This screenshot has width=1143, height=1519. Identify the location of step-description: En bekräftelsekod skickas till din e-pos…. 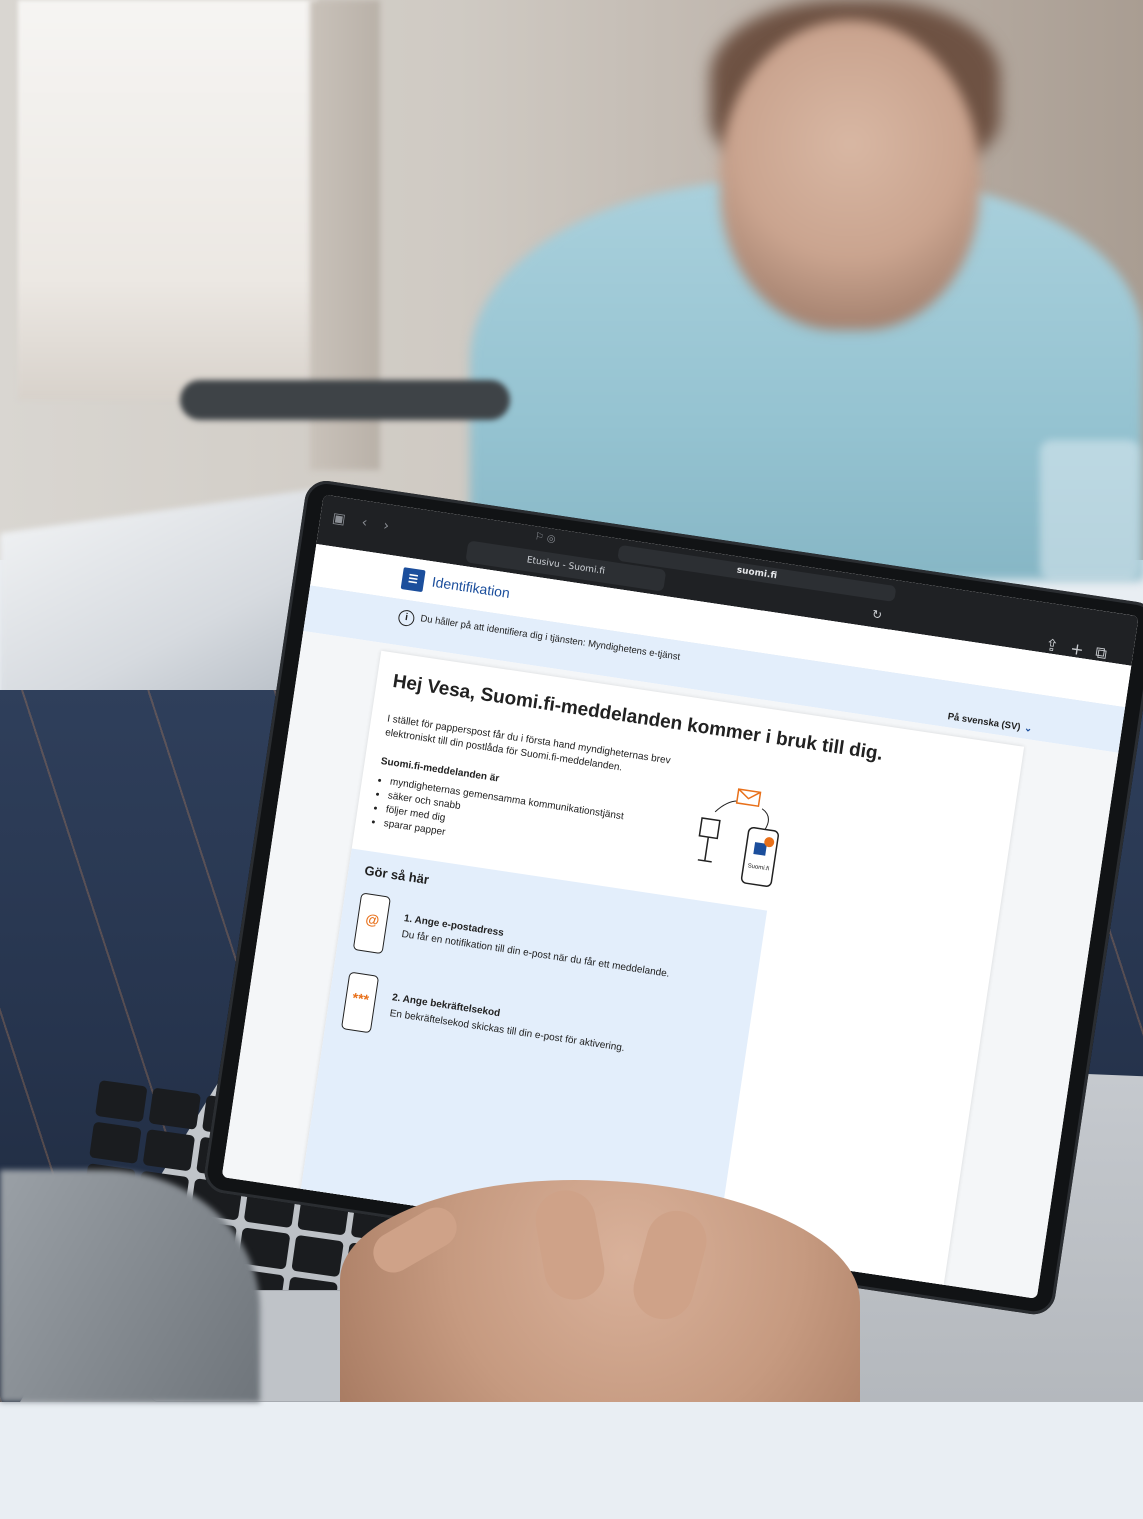
(507, 1031).